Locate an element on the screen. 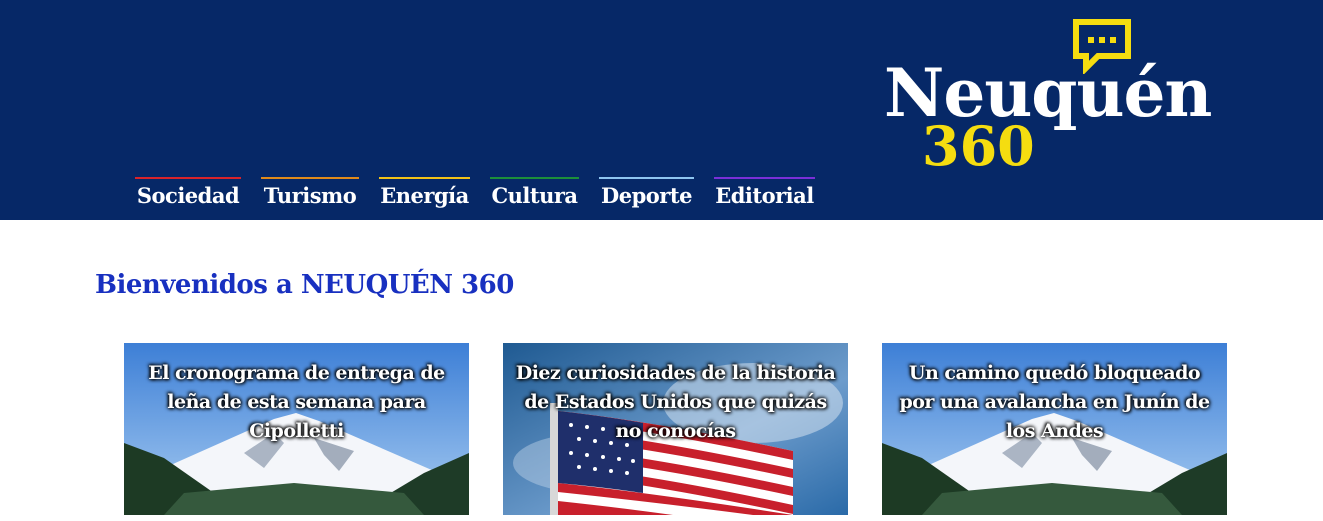 The image size is (1323, 521). nav-label: Energía is located at coordinates (424, 195).